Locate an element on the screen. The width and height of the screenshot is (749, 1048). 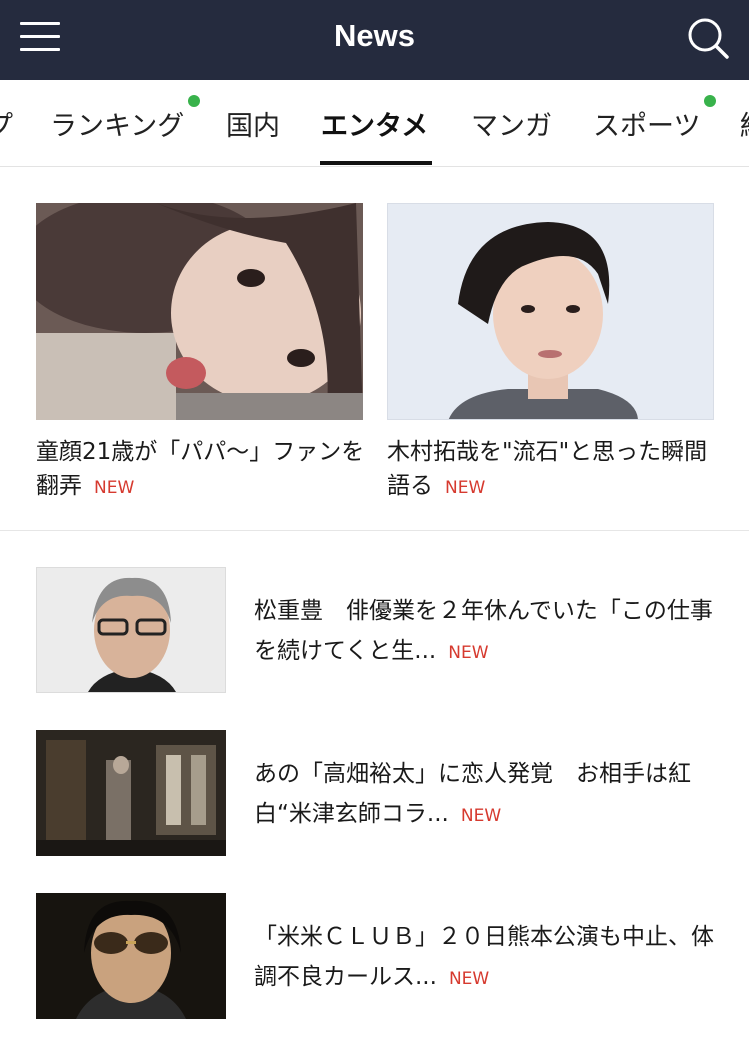
list-item: 松重豊 俳優業を２年休んでいた「この仕事を続けてくと生... NEW is located at coordinates (381, 630).